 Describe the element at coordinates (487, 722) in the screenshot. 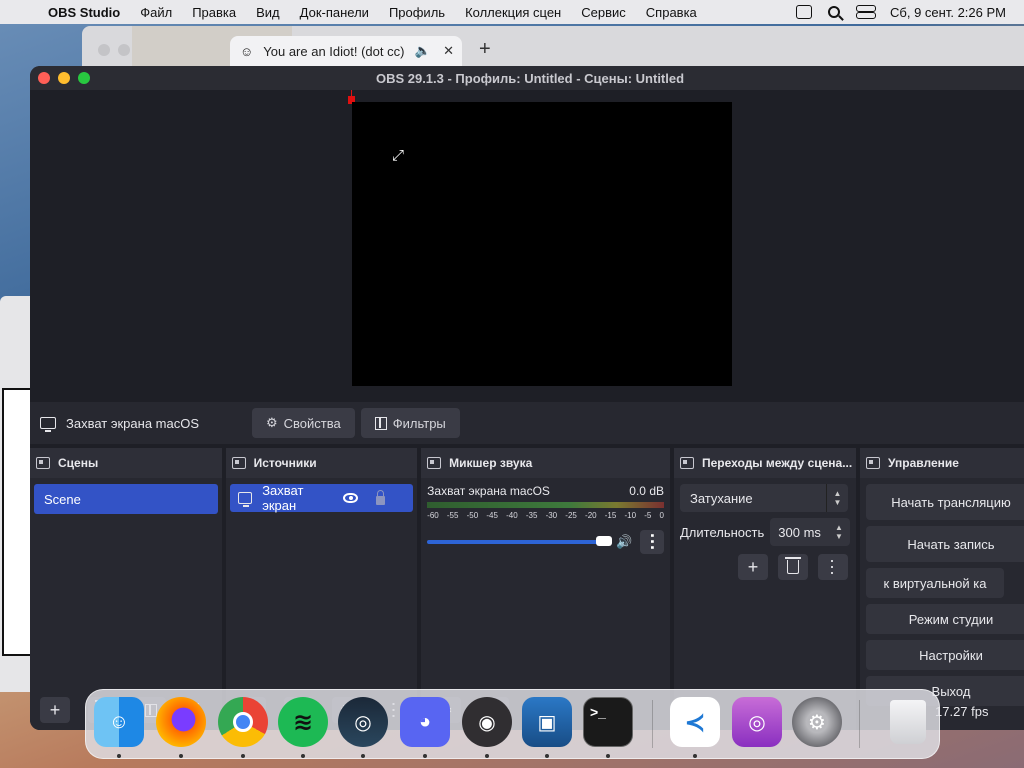

I see `obs-icon: ◉` at that location.